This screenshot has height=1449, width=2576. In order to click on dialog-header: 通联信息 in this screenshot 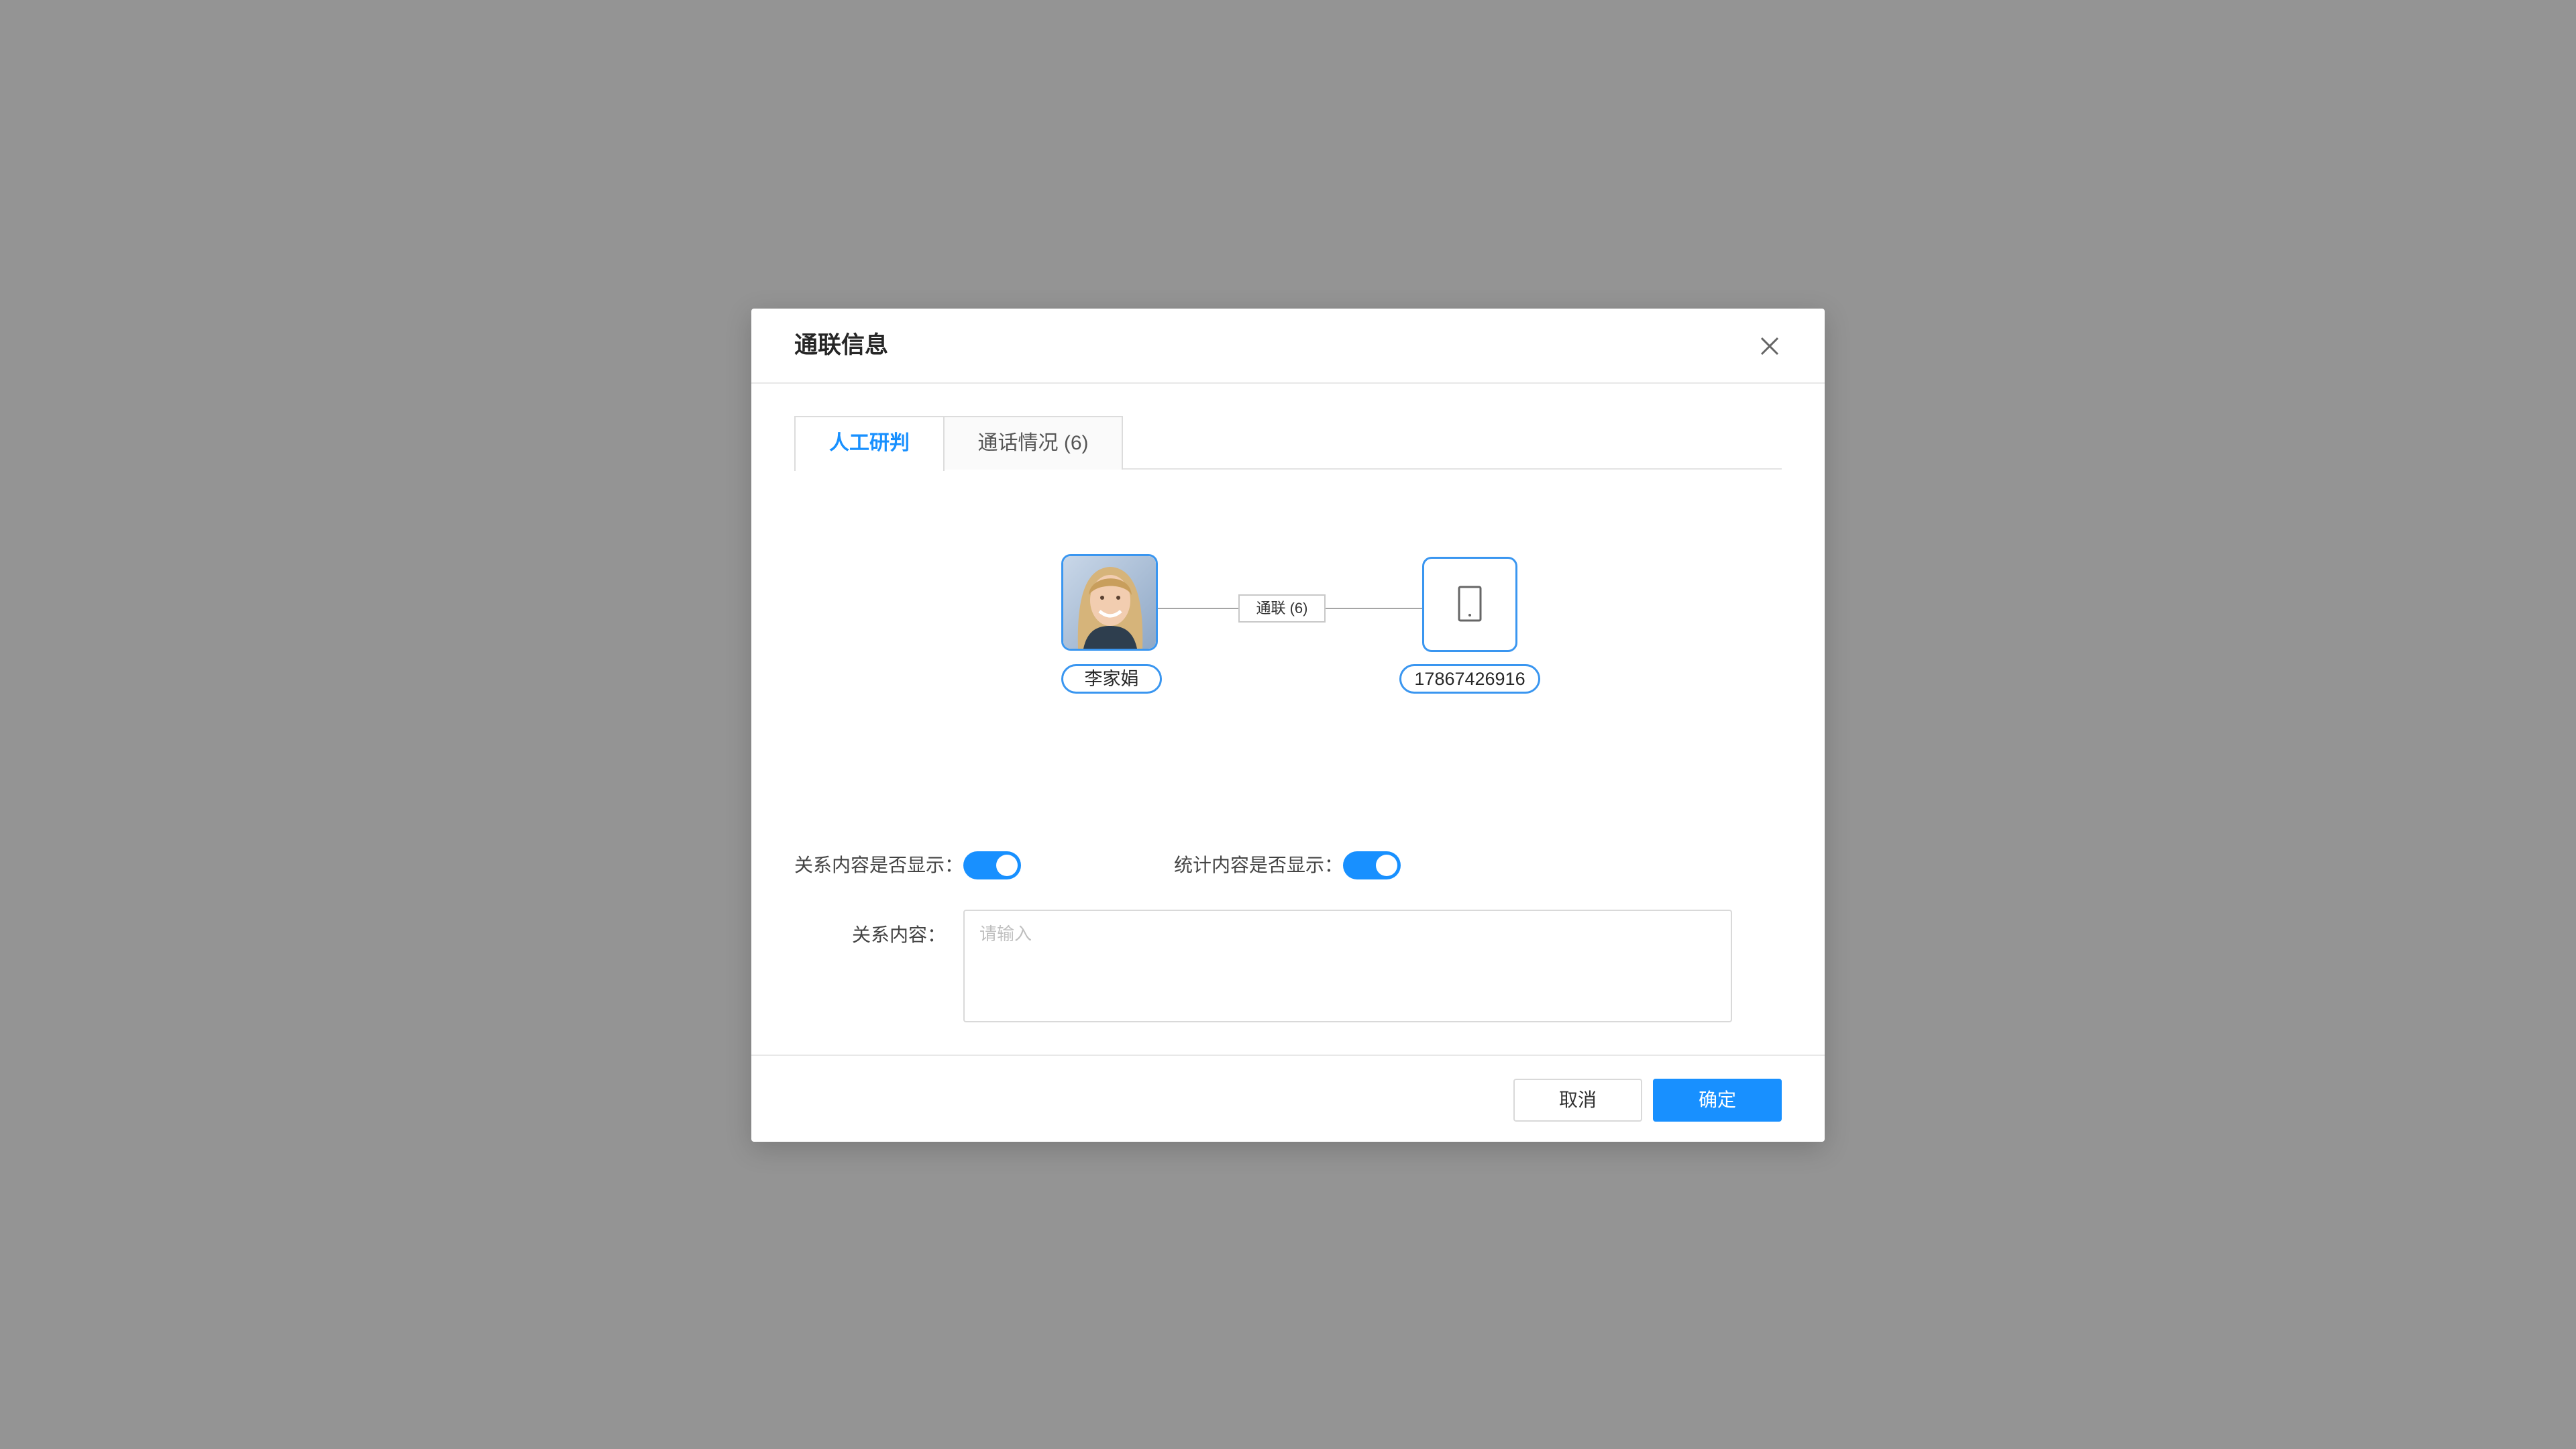, I will do `click(1288, 346)`.